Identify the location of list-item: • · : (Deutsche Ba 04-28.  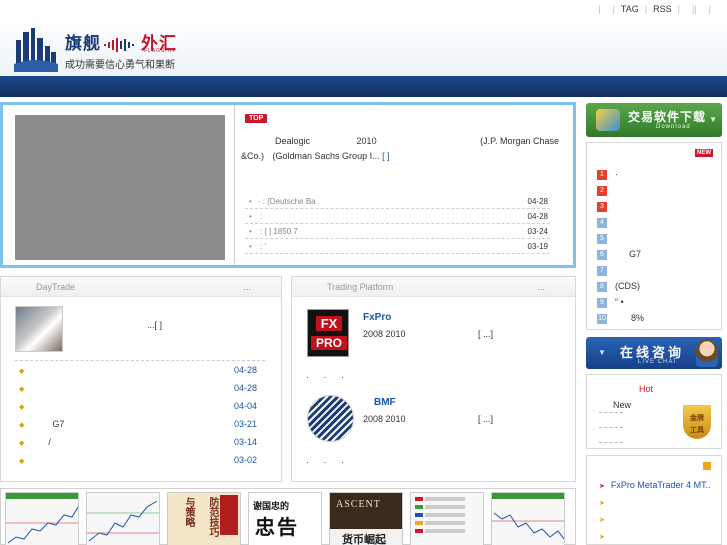
(397, 201).